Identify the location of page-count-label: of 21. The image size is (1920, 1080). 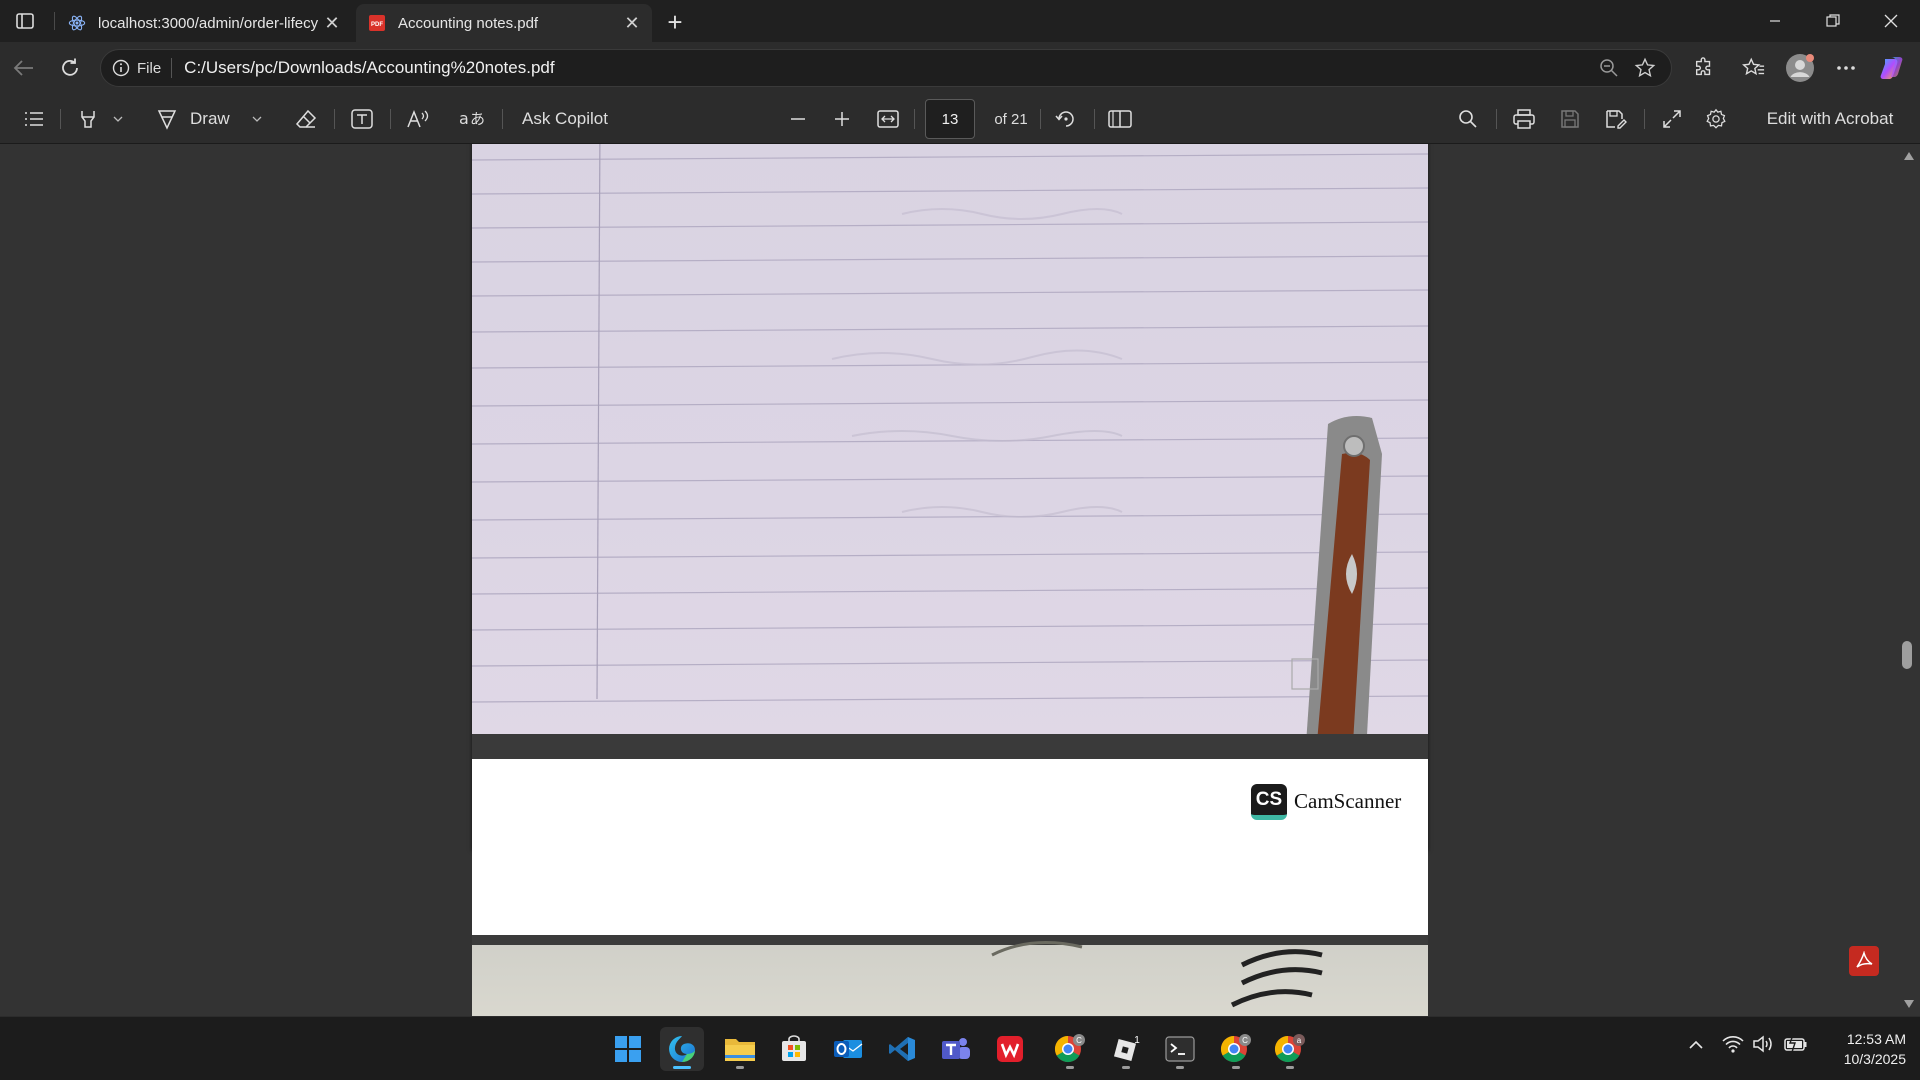
(1011, 119).